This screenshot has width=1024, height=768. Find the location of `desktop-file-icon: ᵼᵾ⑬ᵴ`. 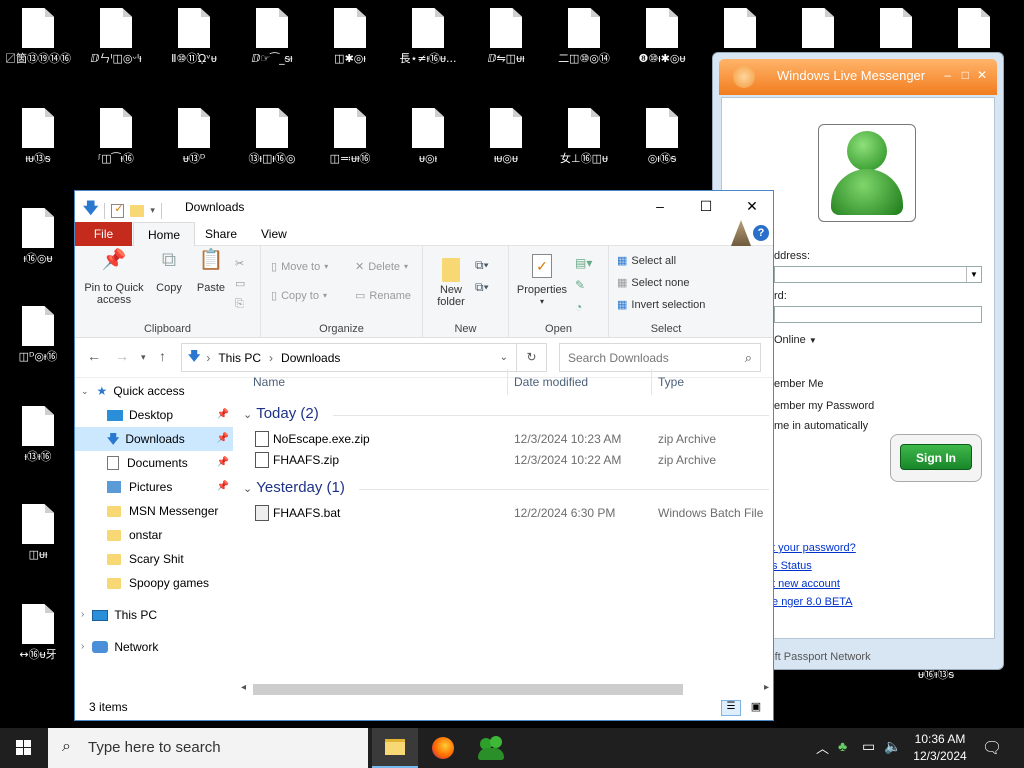

desktop-file-icon: ᵼᵾ⑬ᵴ is located at coordinates (38, 136).